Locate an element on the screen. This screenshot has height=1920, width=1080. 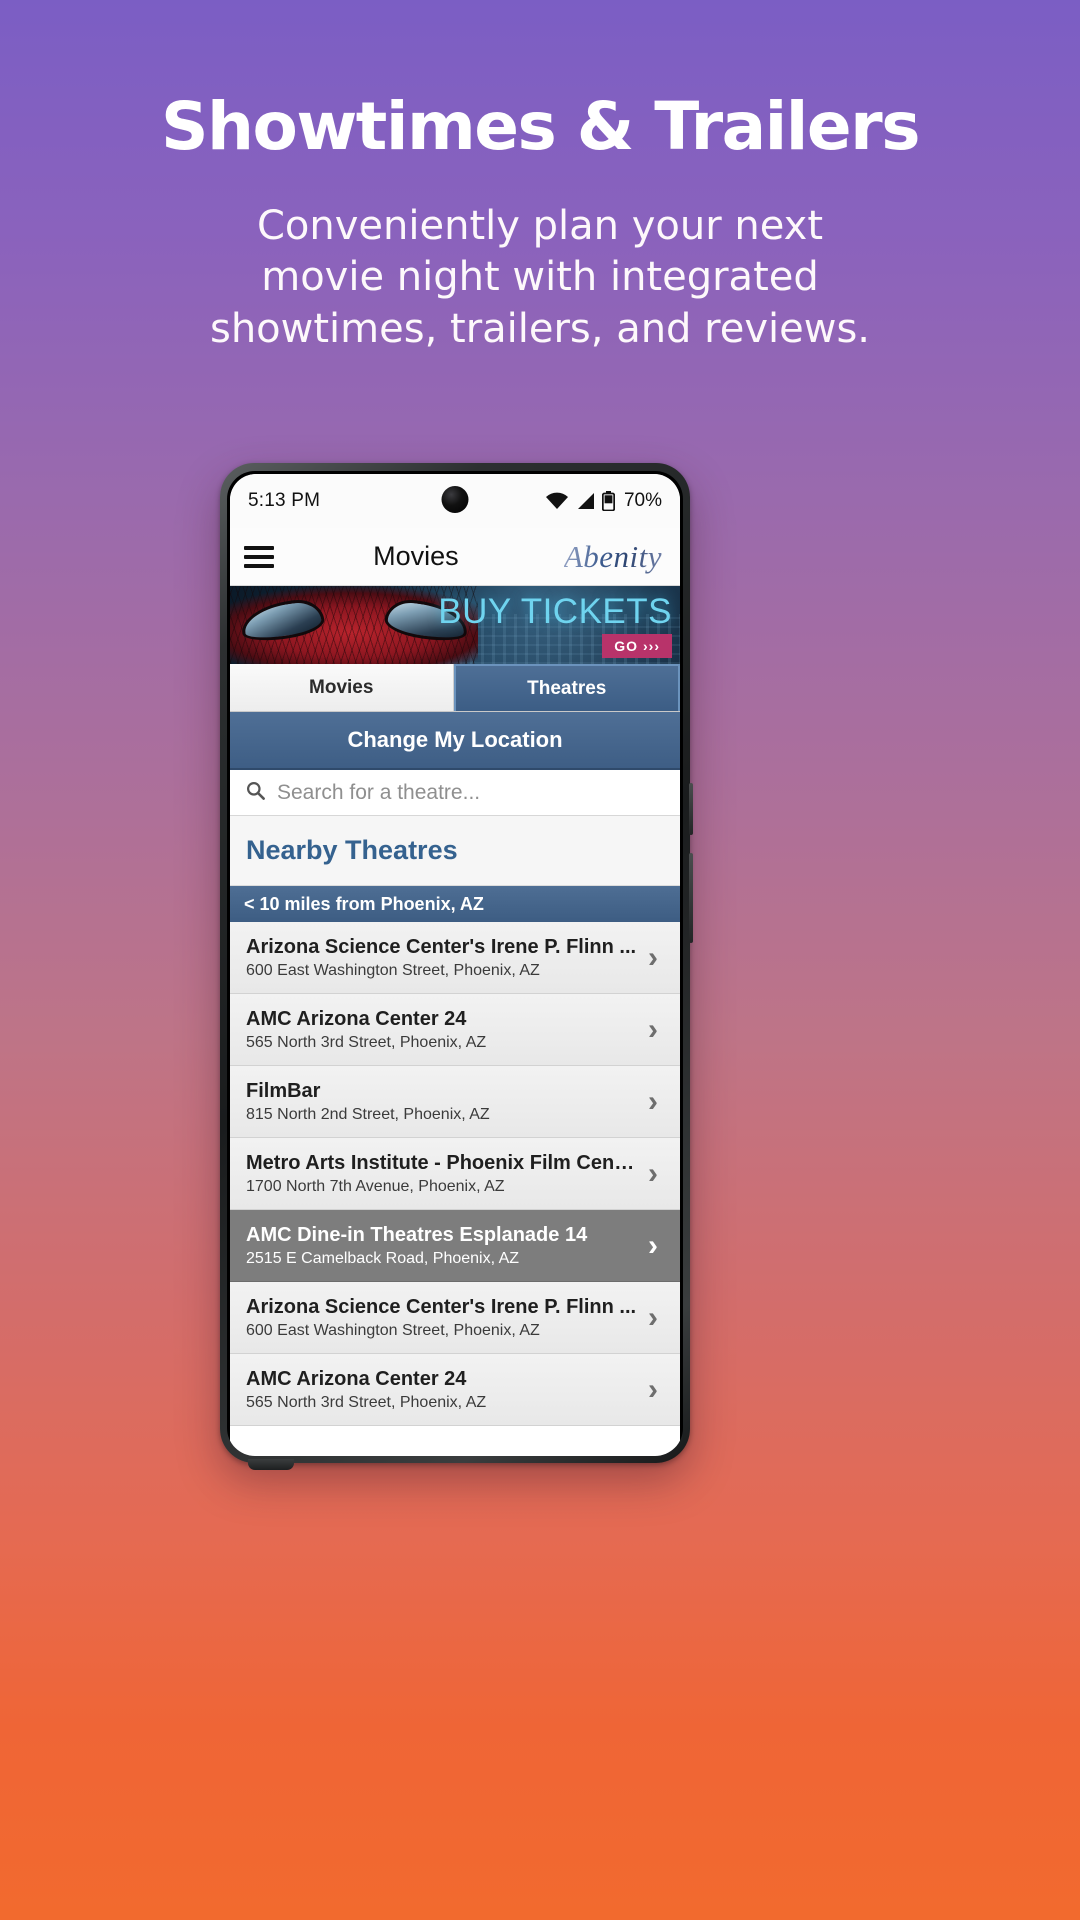
status-bar: 5:13 PM 70% is located at coordinates (455, 501).